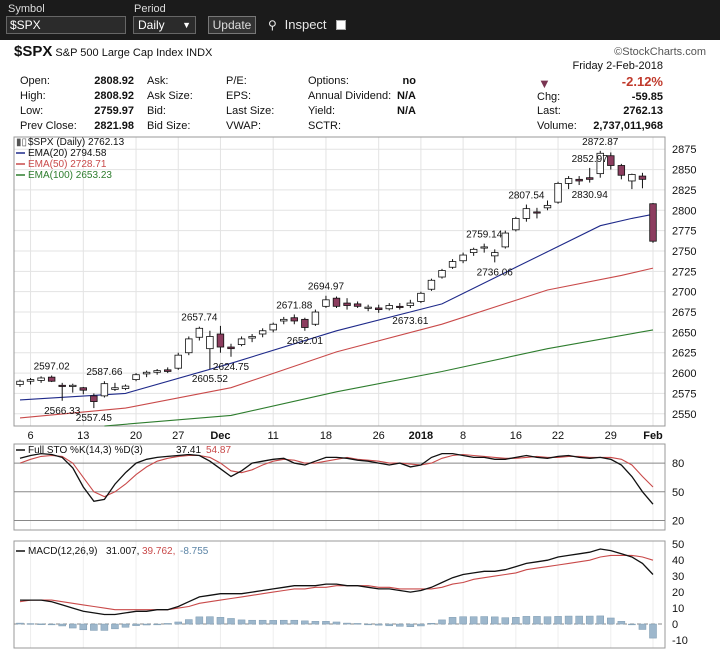 The image size is (720, 650). Describe the element at coordinates (52, 367) in the screenshot. I see `price-annotation: 2597.02` at that location.